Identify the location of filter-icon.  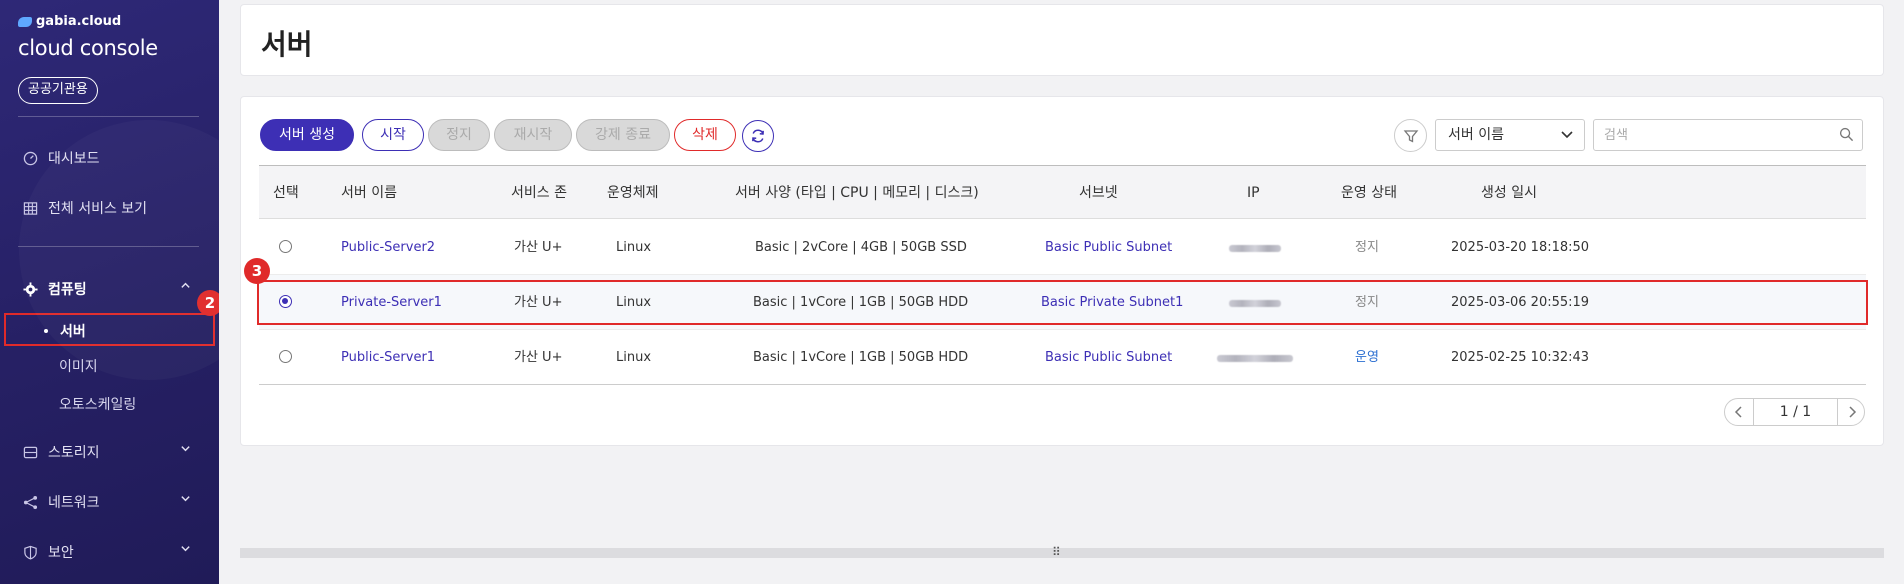
(1410, 136).